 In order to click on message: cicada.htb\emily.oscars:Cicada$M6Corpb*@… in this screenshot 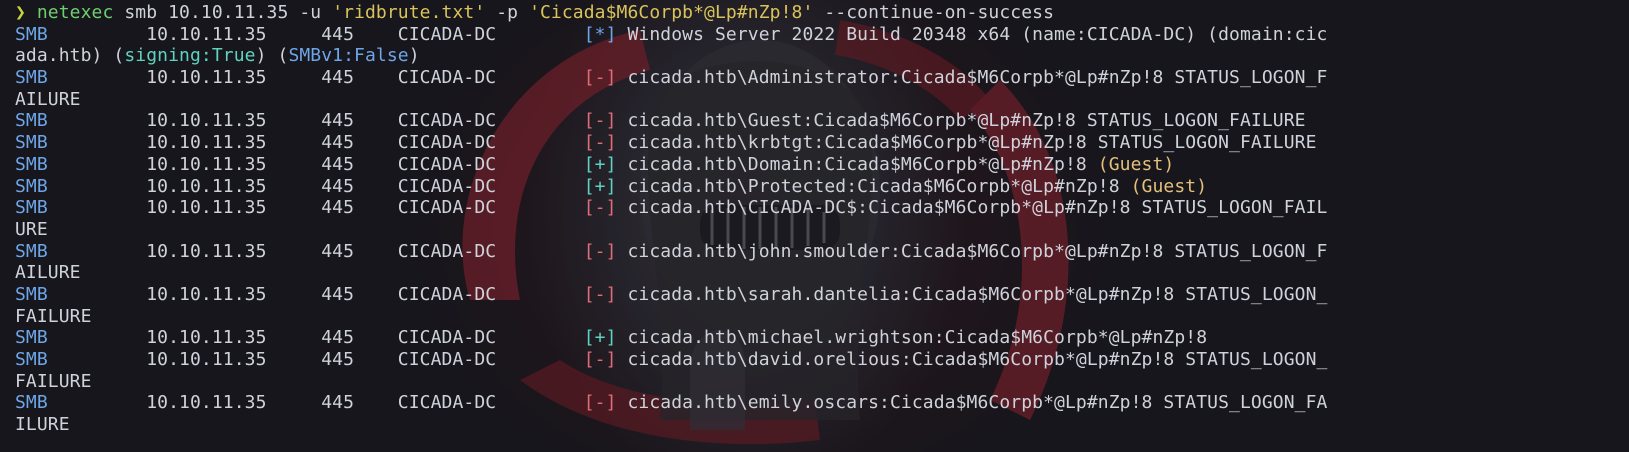, I will do `click(972, 403)`.